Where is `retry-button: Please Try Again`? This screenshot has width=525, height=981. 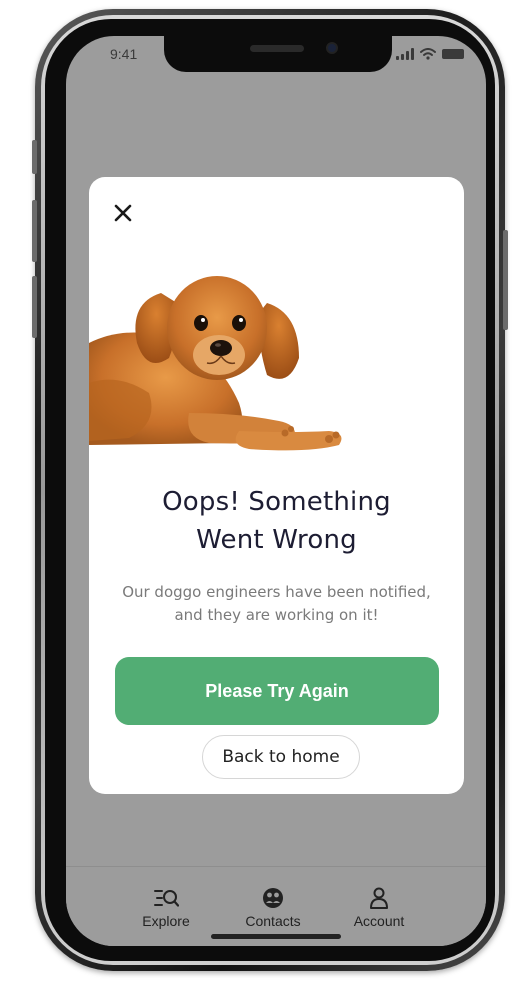 retry-button: Please Try Again is located at coordinates (277, 691).